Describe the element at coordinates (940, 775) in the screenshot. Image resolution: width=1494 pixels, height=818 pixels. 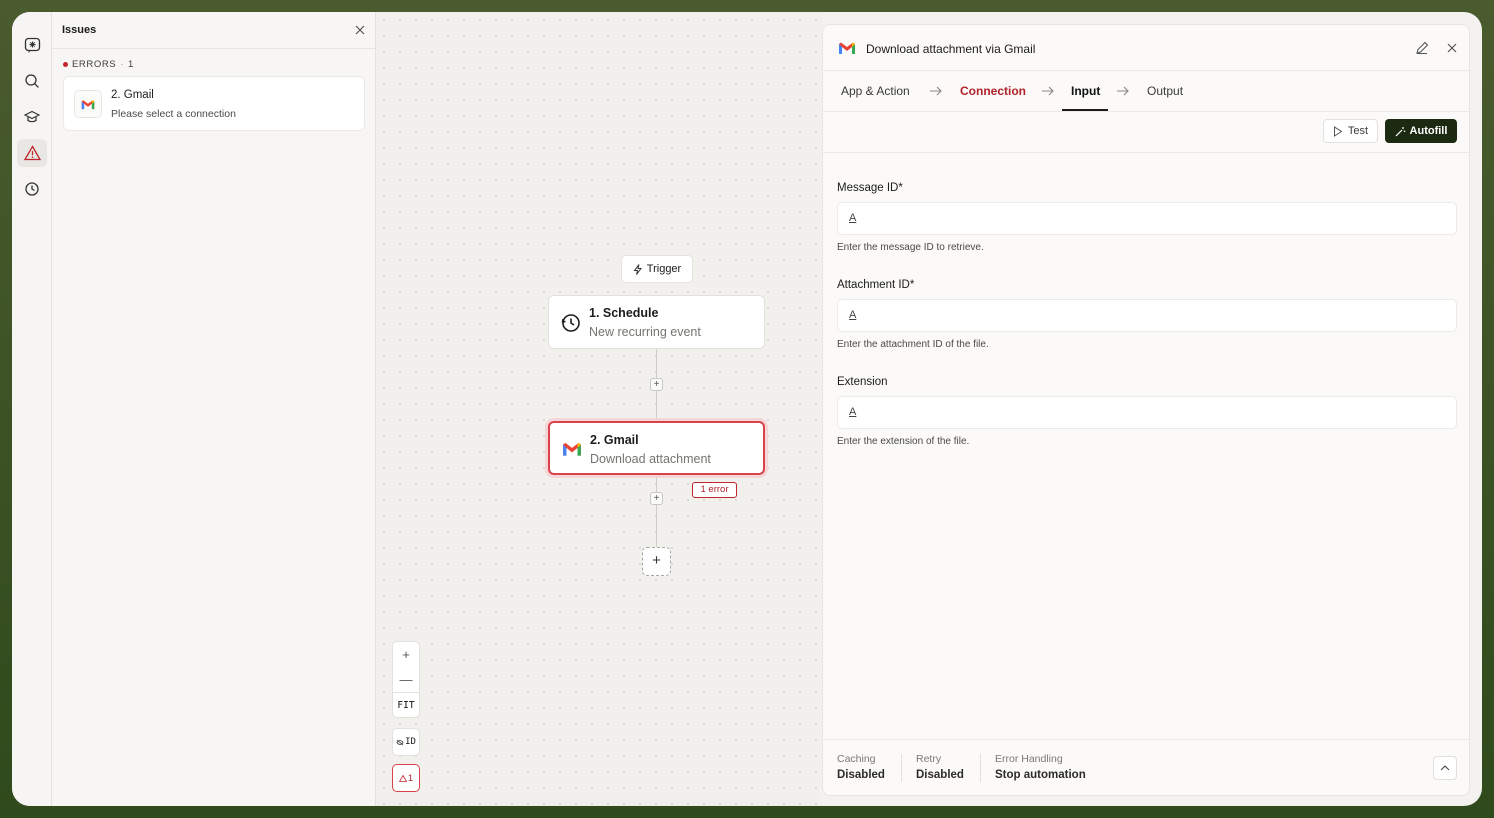
I see `retry-value: Disabled` at that location.